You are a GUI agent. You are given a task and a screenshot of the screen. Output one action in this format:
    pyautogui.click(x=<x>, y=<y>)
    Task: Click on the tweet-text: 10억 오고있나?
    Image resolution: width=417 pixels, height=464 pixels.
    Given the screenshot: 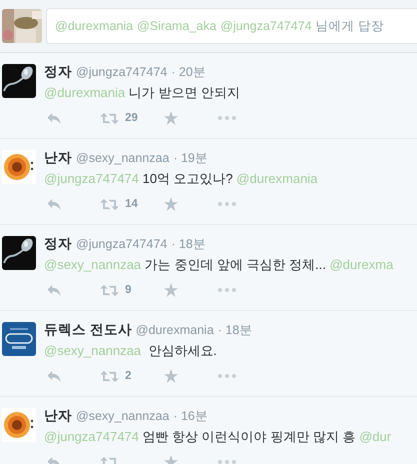 What is the action you would take?
    pyautogui.click(x=188, y=178)
    